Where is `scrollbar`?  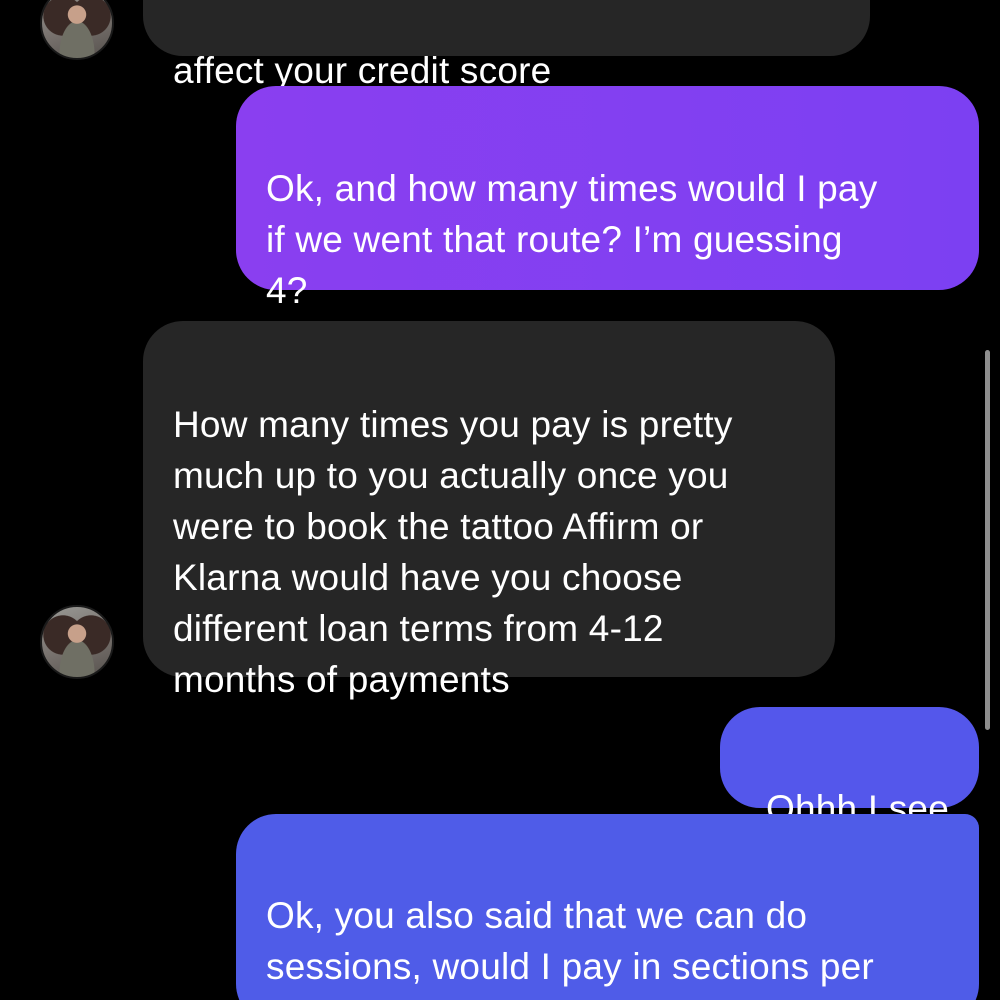
scrollbar is located at coordinates (987, 540).